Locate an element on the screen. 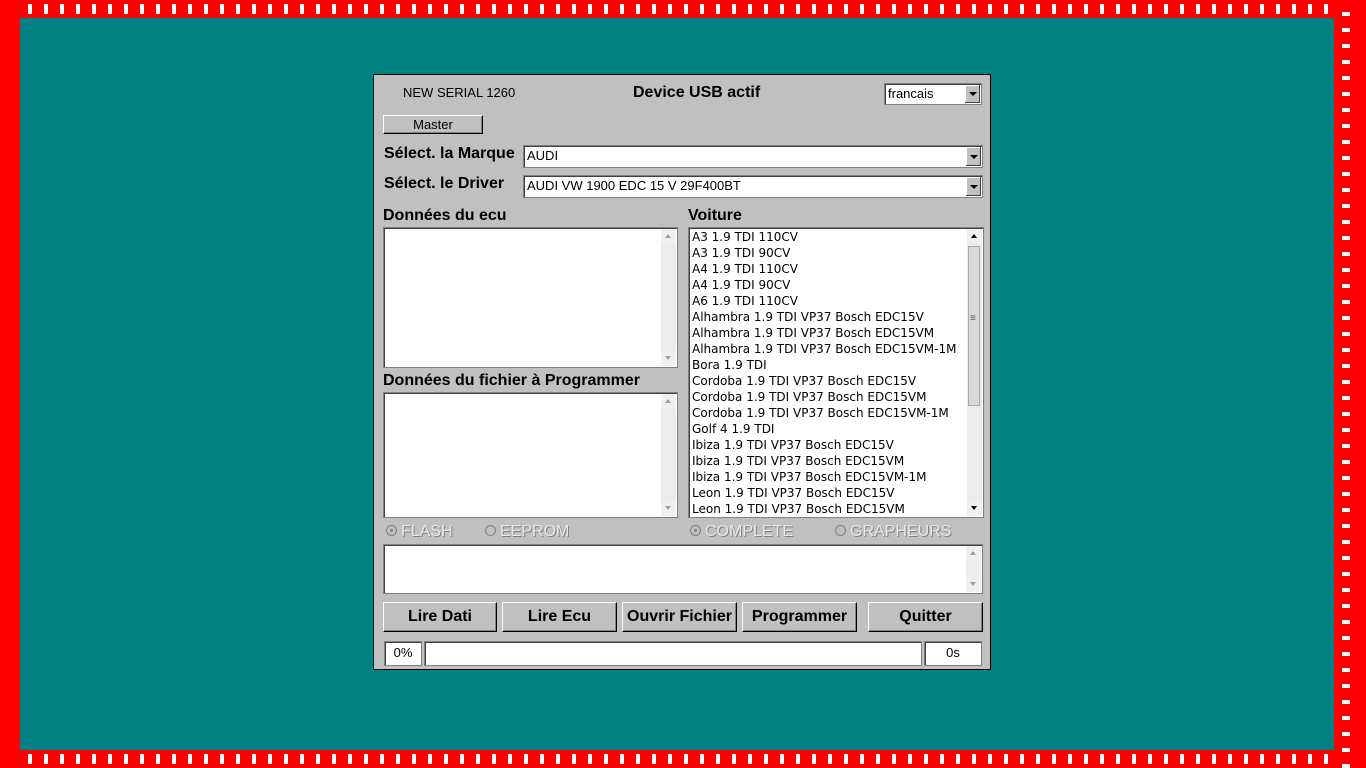 The image size is (1366, 768). driver-value: AUDI VW 1900 EDC 15 V 29F400BT is located at coordinates (634, 185).